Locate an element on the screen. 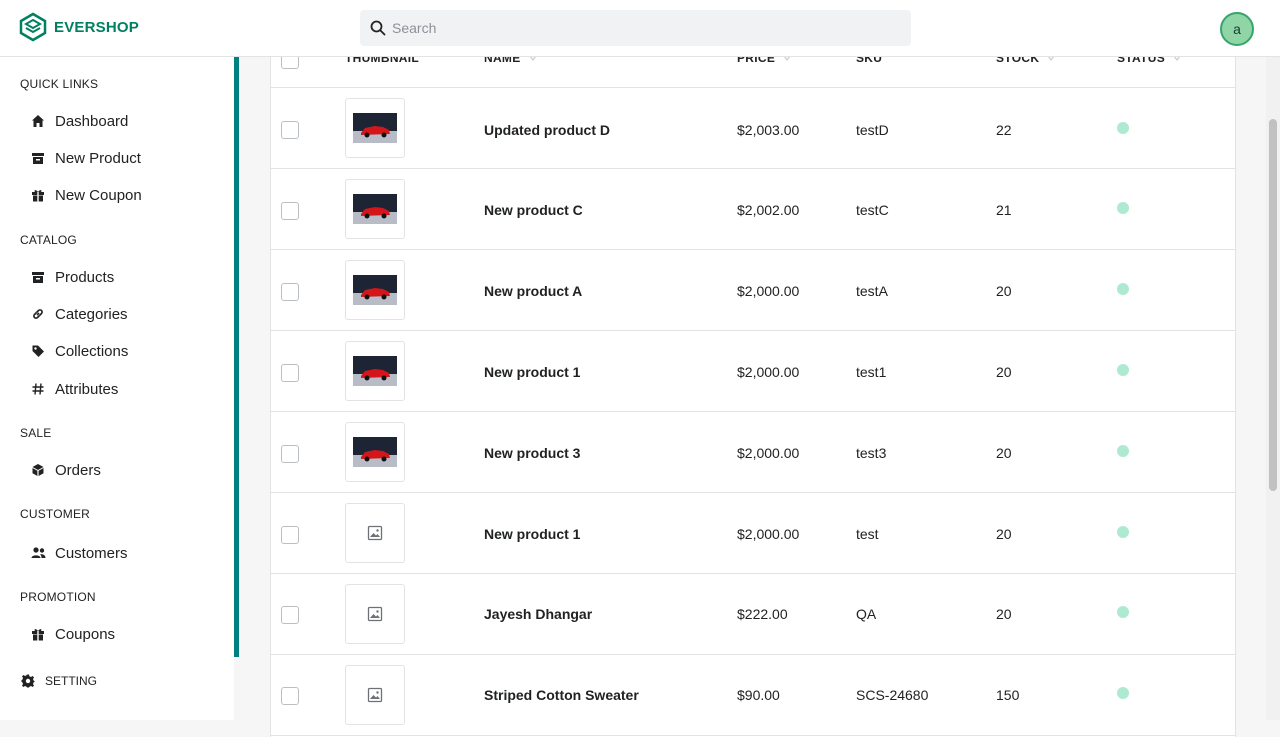 The width and height of the screenshot is (1280, 737). price-cell: $2,000.00 is located at coordinates (768, 291).